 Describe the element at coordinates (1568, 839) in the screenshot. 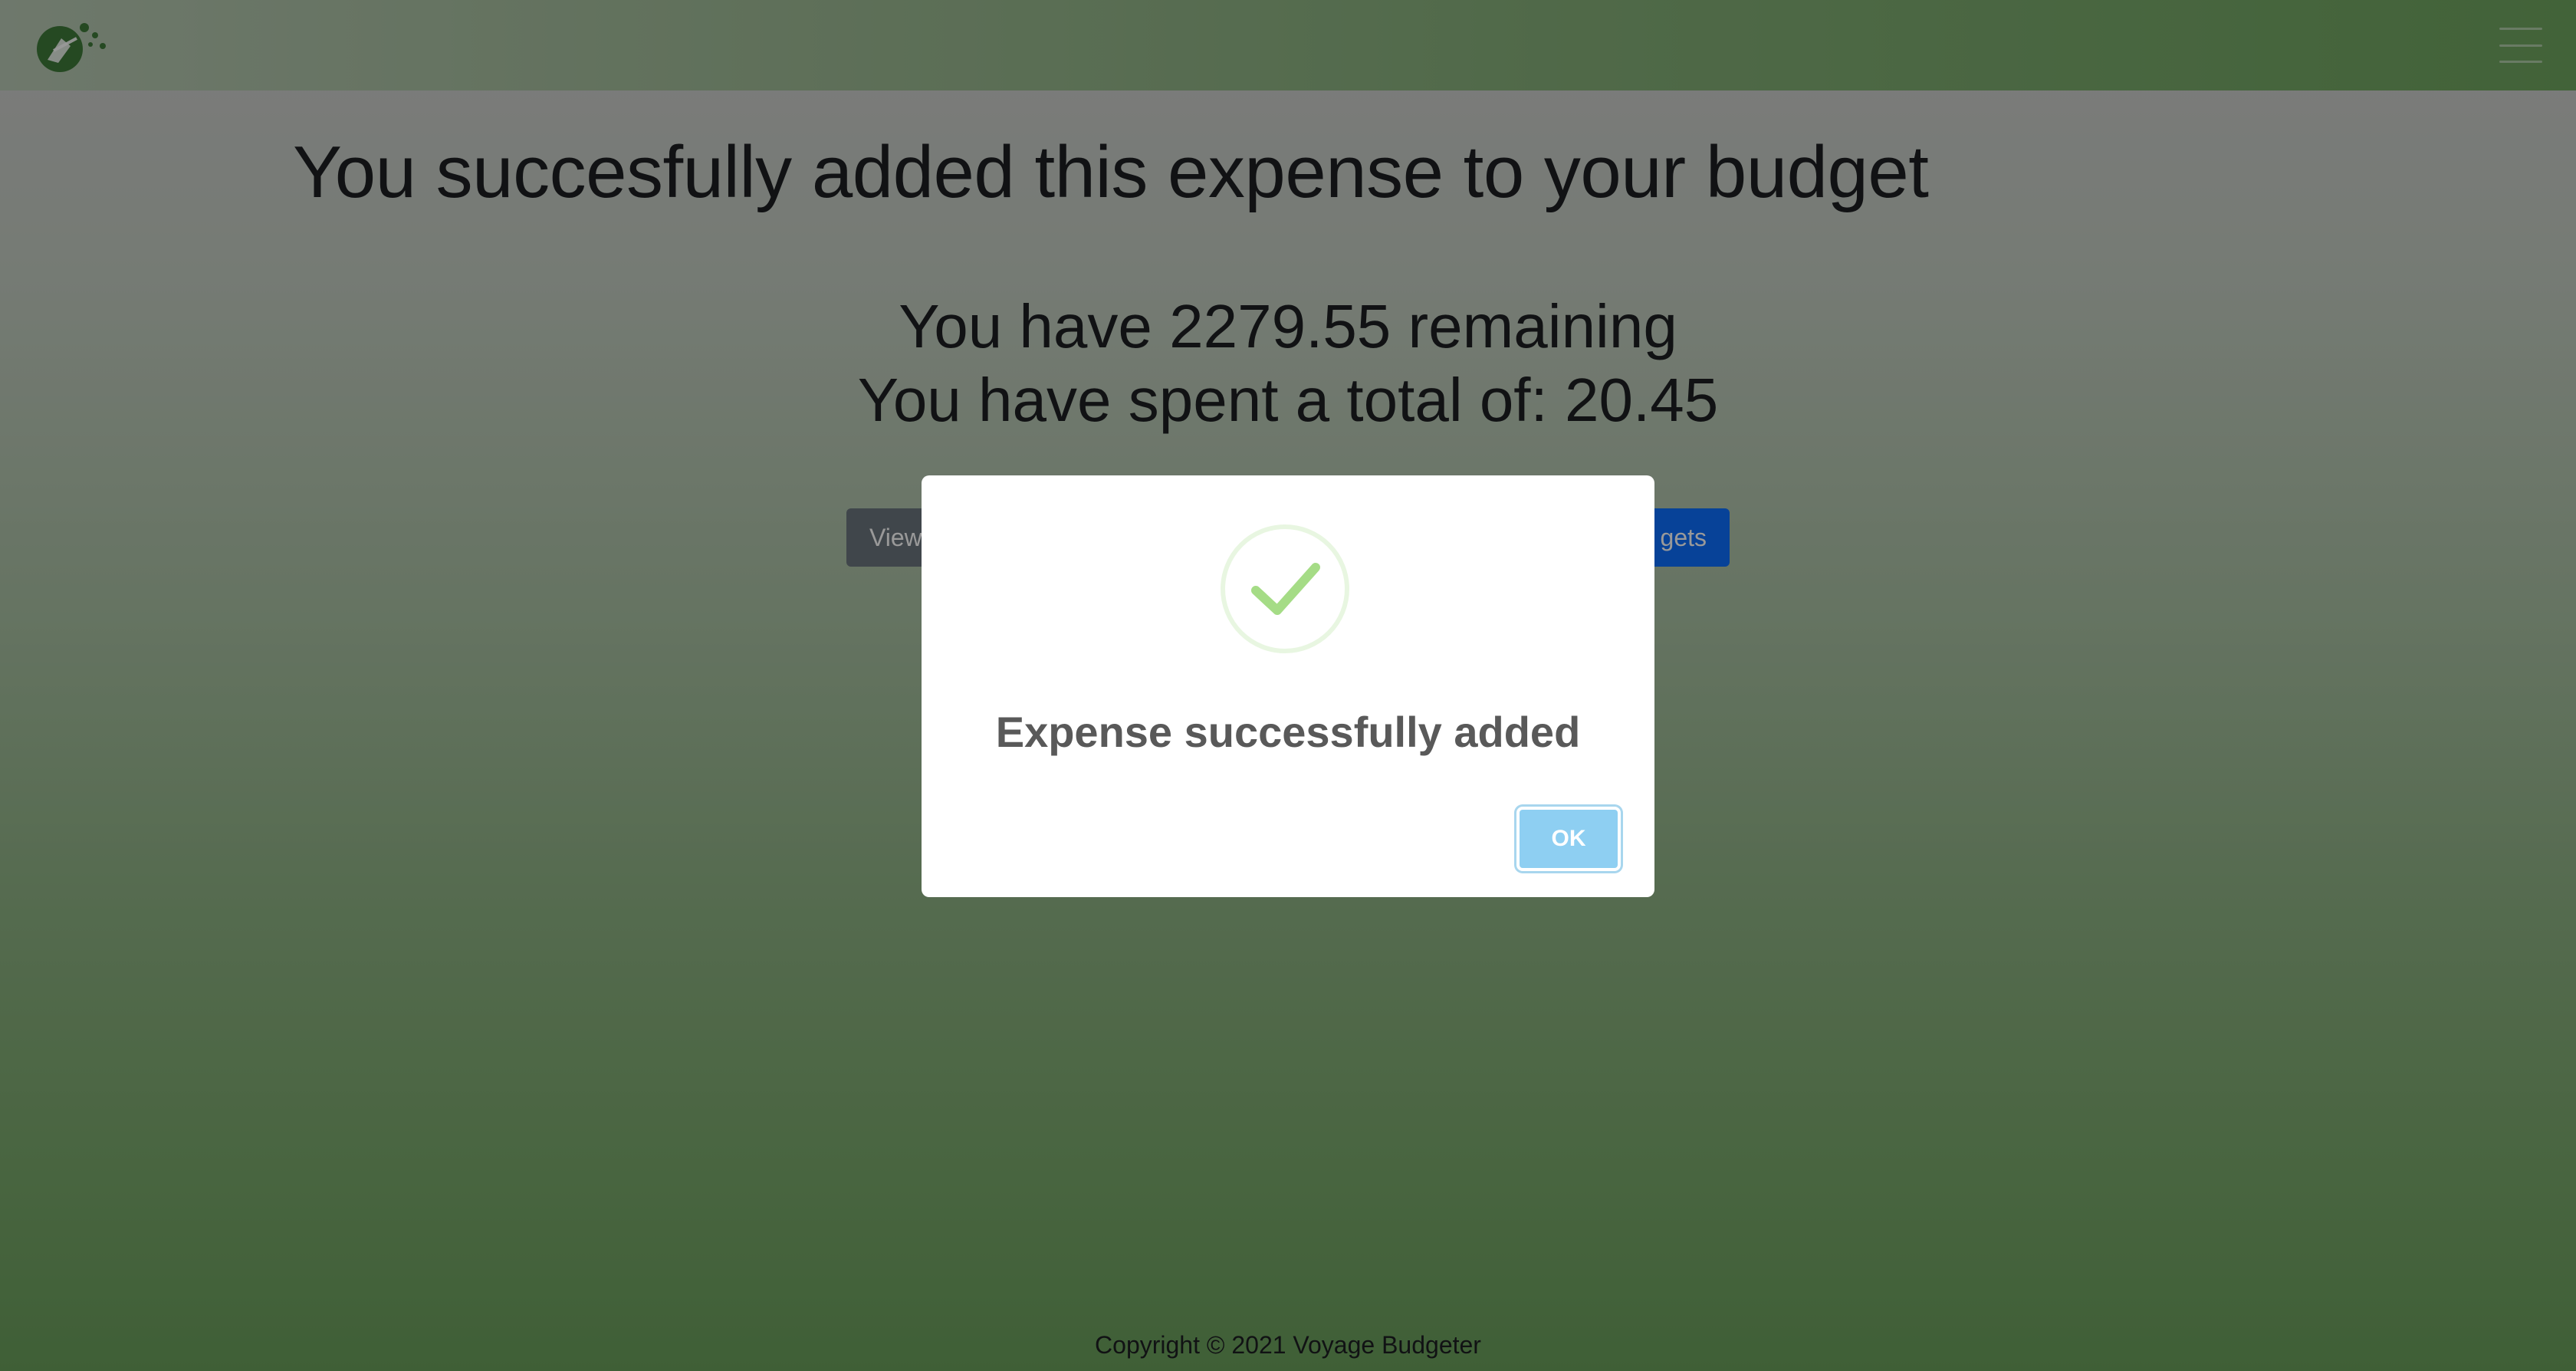

I see `ok-button: OK` at that location.